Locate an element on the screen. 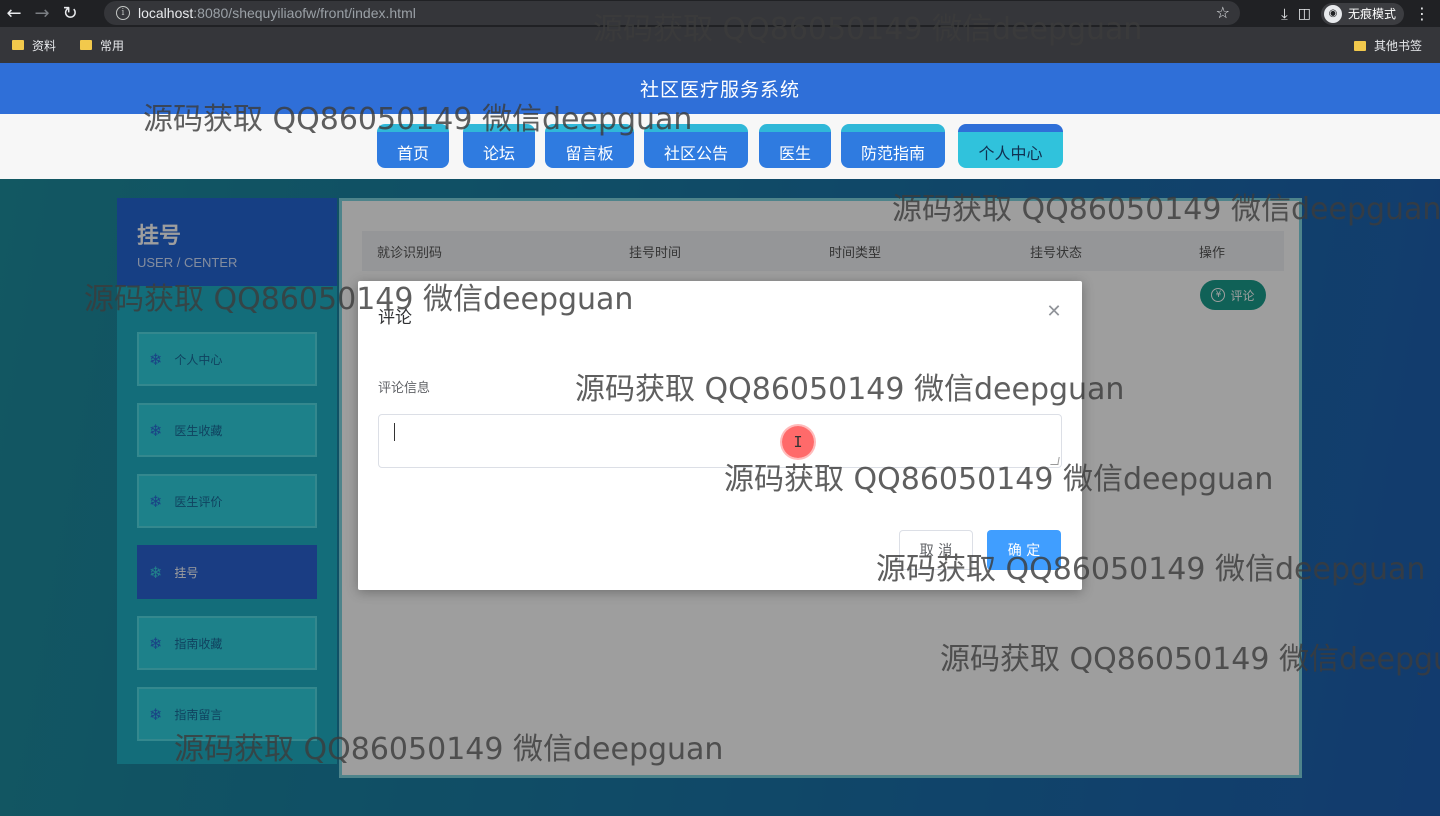 The height and width of the screenshot is (816, 1440). nav-message-board: 留言板 is located at coordinates (589, 146).